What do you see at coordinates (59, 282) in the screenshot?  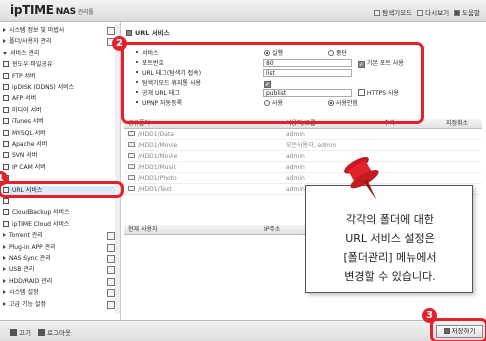 I see `sidebar-item: HDD/RAID 관리` at bounding box center [59, 282].